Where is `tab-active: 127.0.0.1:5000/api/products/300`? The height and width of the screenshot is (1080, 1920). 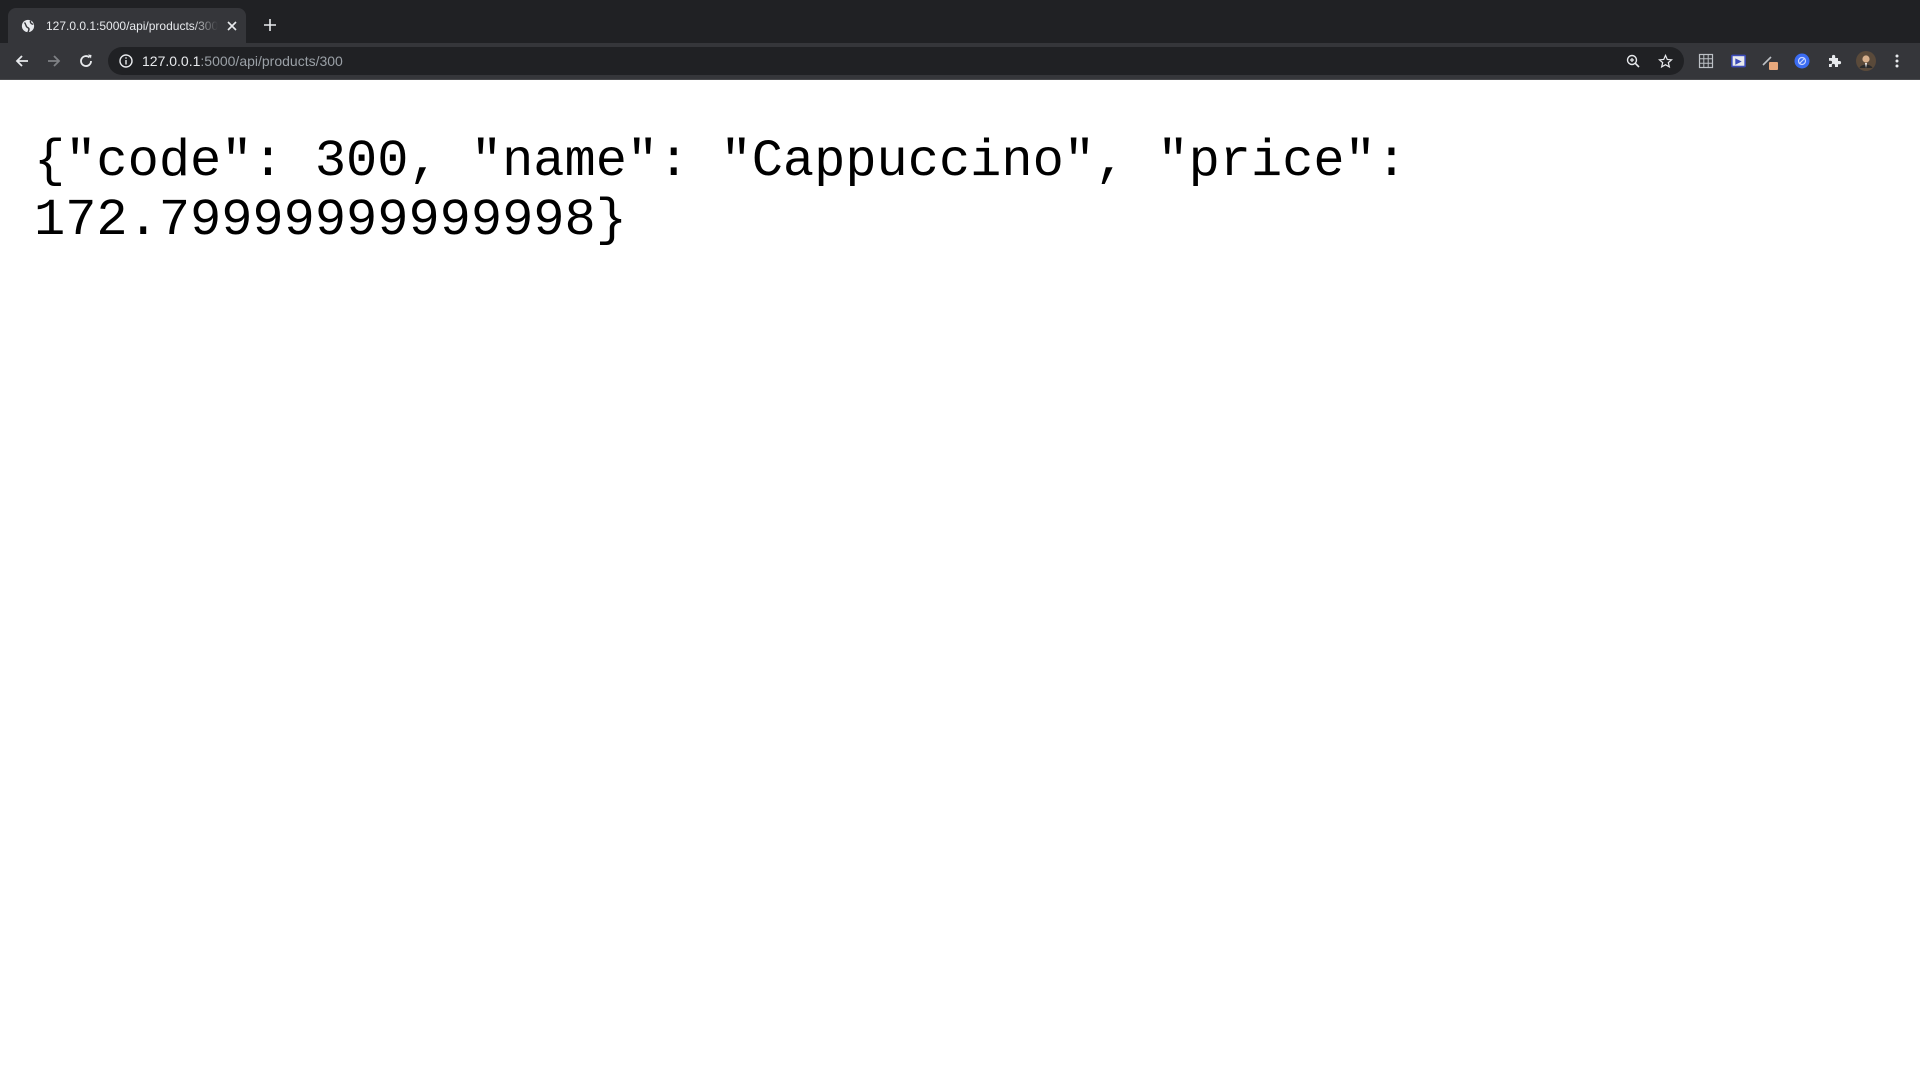 tab-active: 127.0.0.1:5000/api/products/300 is located at coordinates (127, 25).